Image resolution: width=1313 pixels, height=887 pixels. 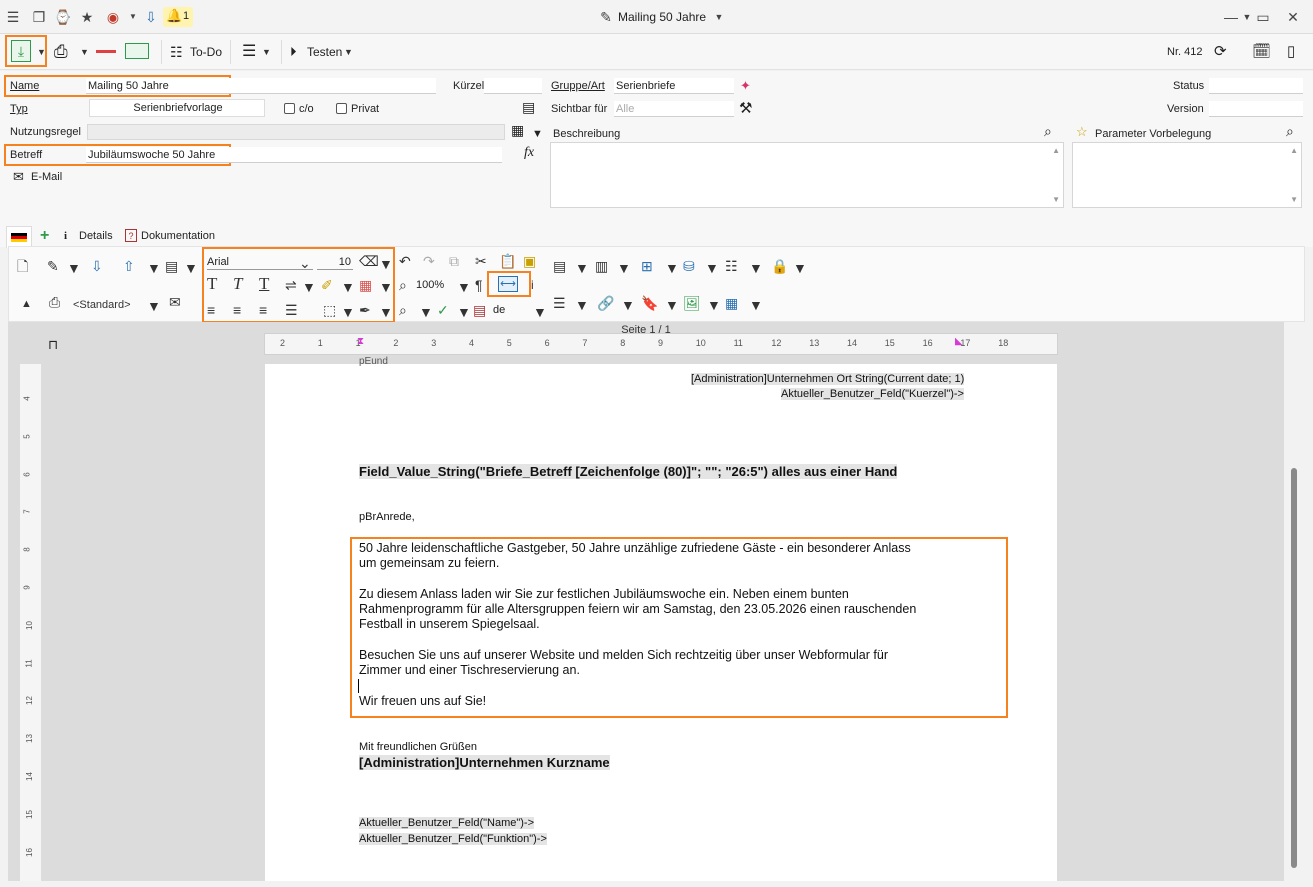 I want to click on copy-icon: ⧉, so click(x=454, y=261).